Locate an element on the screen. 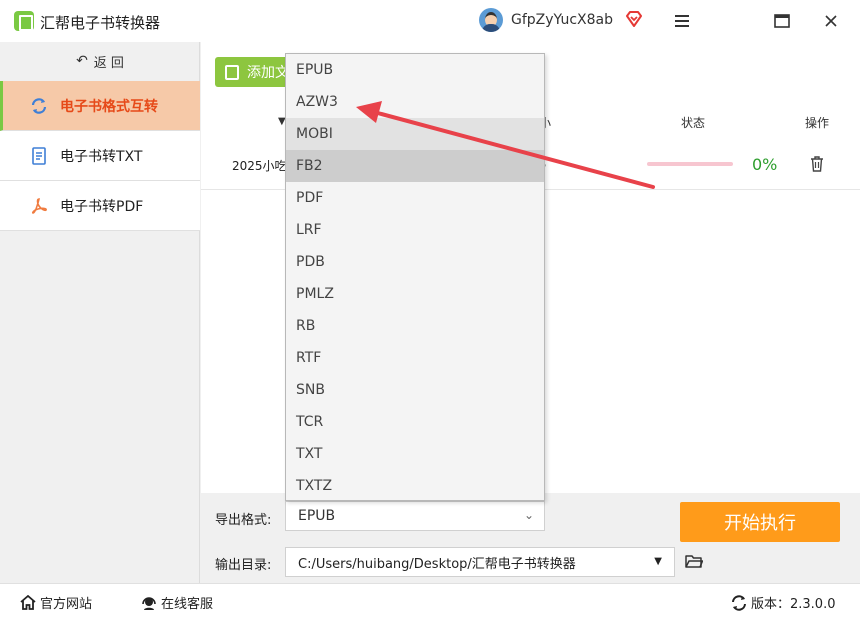 This screenshot has width=860, height=617. output-dir-label: 输出目录: is located at coordinates (243, 565).